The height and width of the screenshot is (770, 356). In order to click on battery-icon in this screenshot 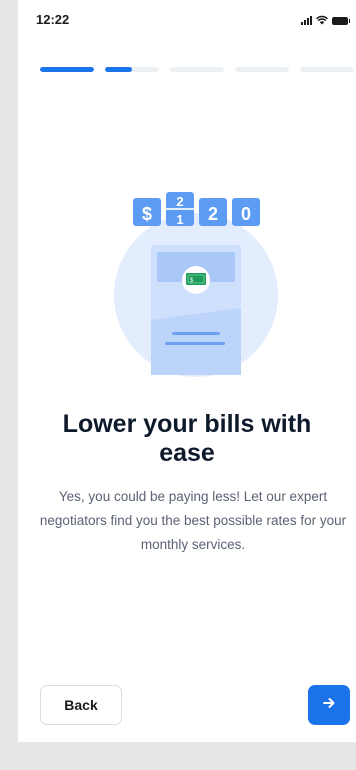, I will do `click(341, 21)`.